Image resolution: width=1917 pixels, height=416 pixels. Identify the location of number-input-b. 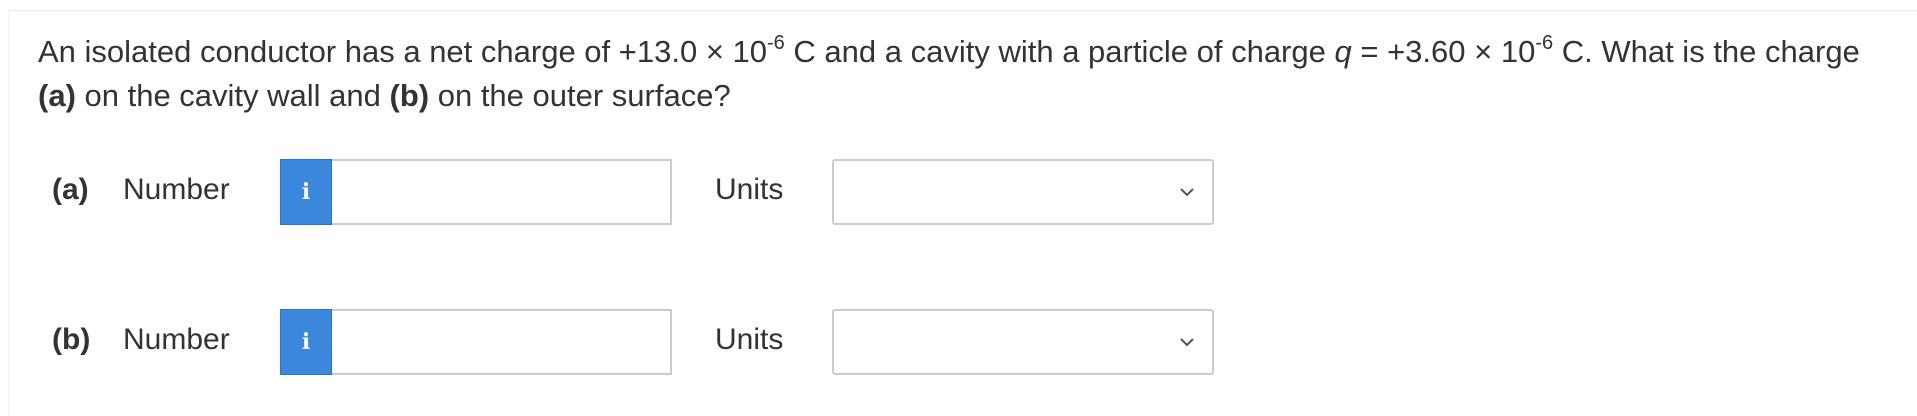
(502, 342).